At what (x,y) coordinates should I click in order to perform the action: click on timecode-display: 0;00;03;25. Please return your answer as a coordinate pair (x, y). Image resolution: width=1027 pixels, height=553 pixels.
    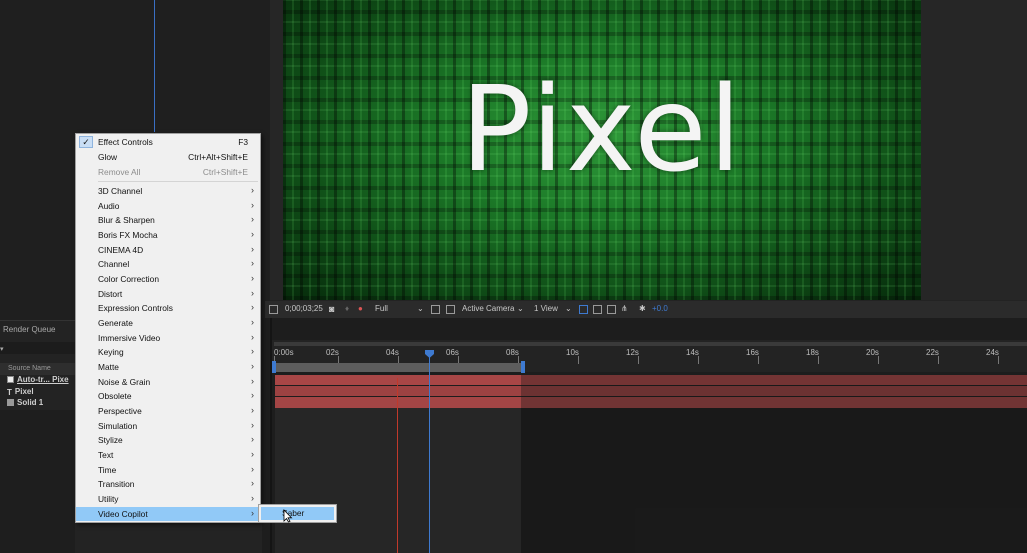
    Looking at the image, I should click on (304, 308).